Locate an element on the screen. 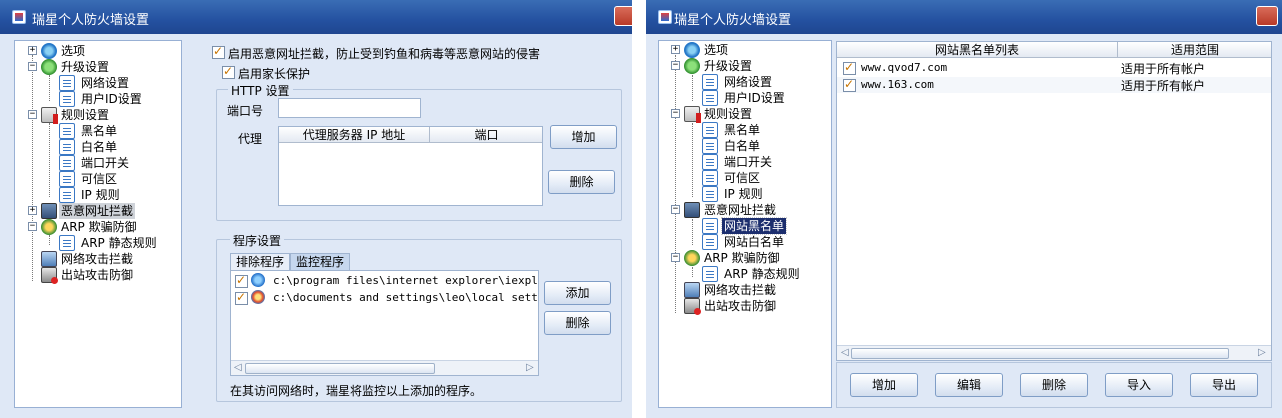 This screenshot has width=1282, height=418. outbound-attack-icon is located at coordinates (49, 275).